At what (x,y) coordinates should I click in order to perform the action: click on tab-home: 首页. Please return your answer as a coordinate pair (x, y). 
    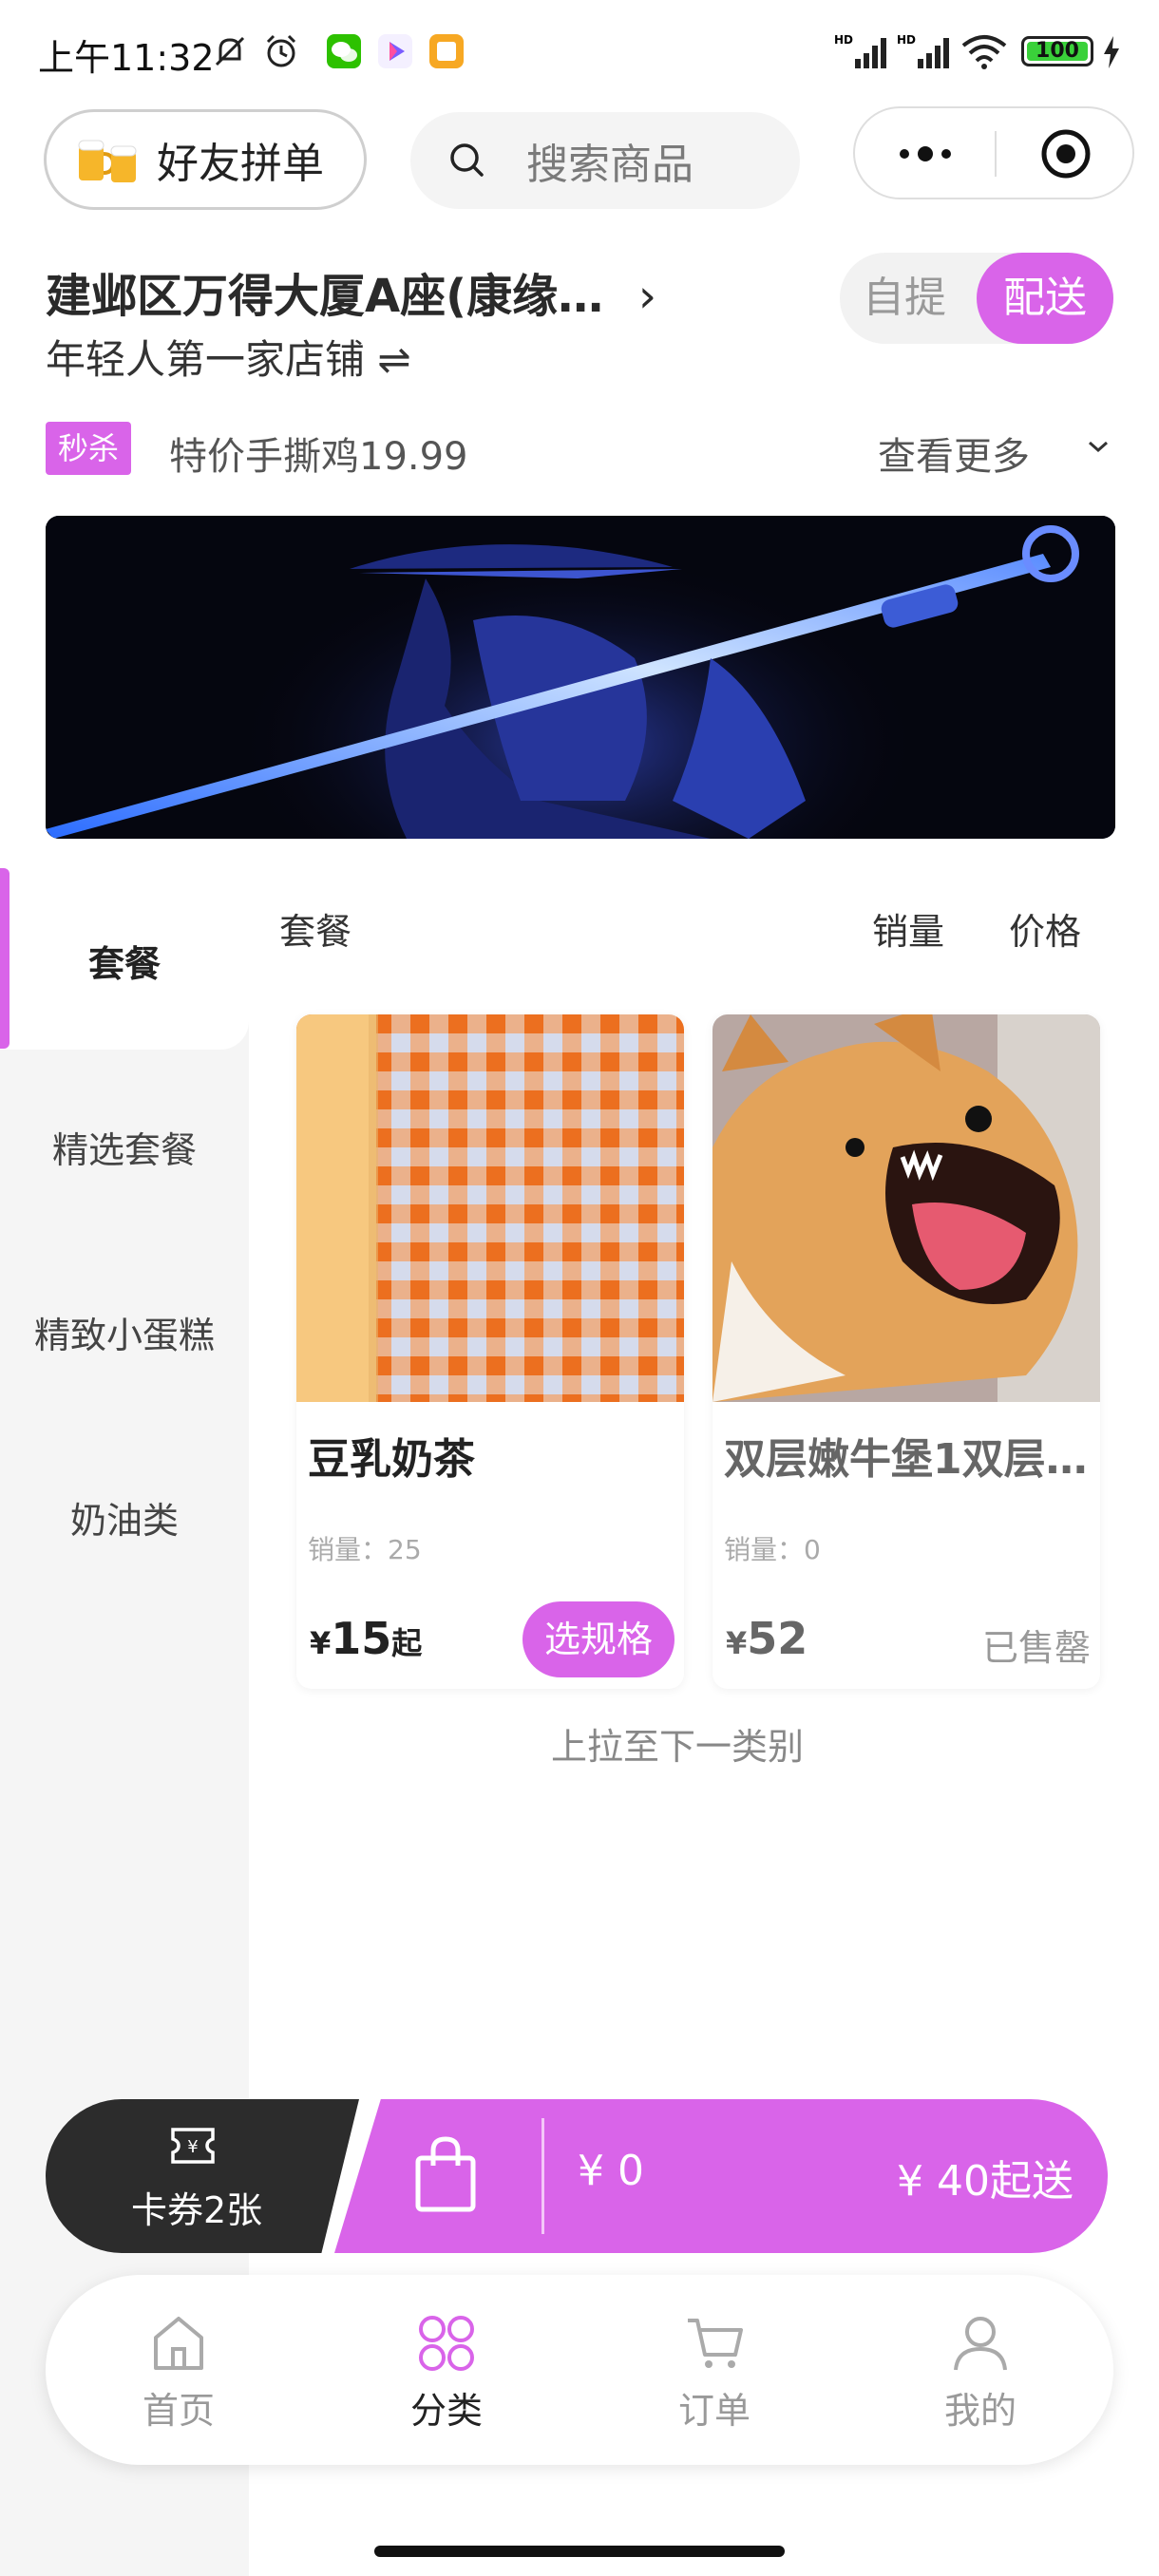
    Looking at the image, I should click on (179, 2370).